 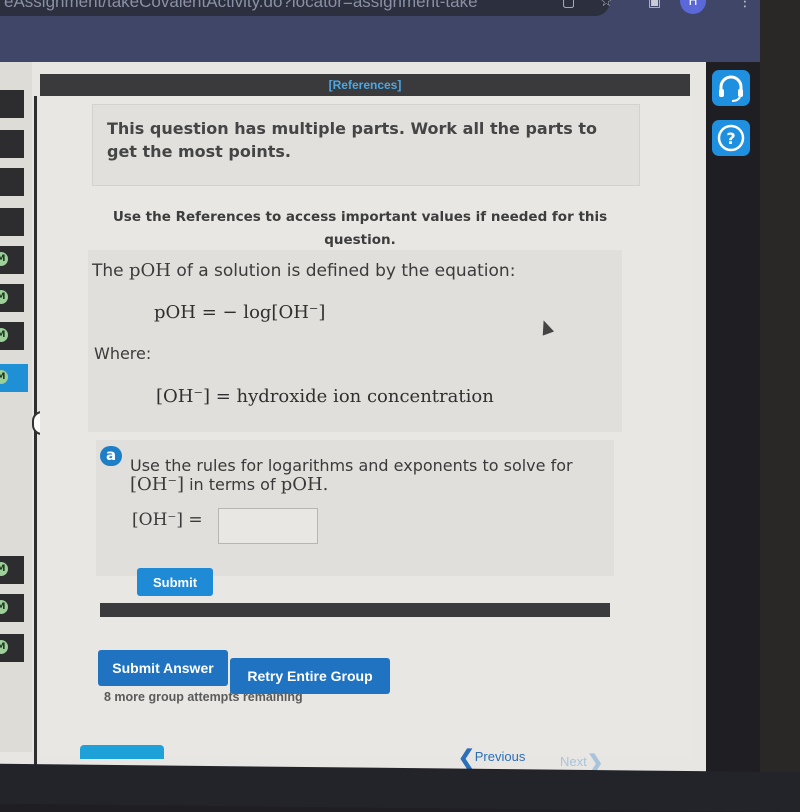 I want to click on attempts-remaining: 8 more group attempts remaining, so click(x=203, y=697).